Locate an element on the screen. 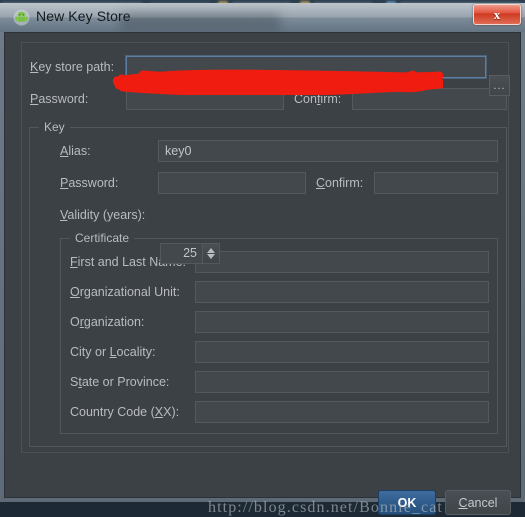  ok-button: OK is located at coordinates (407, 502).